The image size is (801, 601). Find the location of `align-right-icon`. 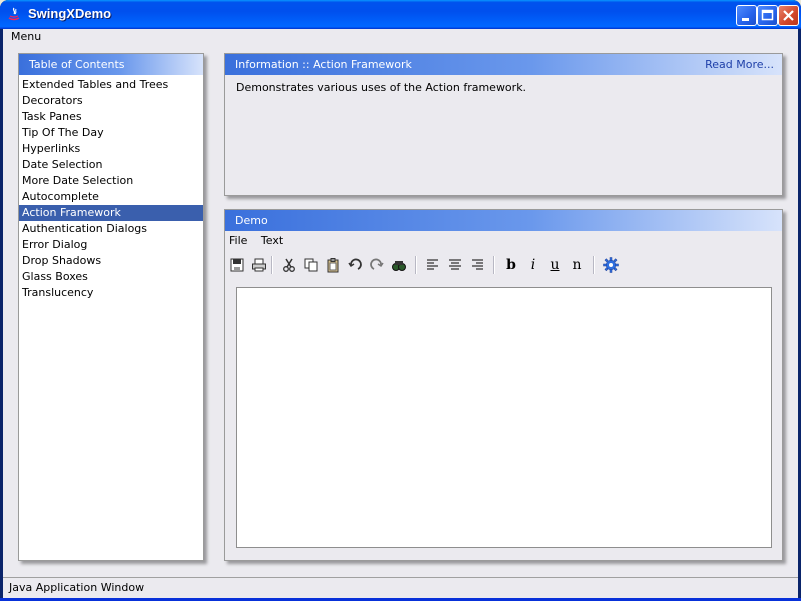

align-right-icon is located at coordinates (477, 265).